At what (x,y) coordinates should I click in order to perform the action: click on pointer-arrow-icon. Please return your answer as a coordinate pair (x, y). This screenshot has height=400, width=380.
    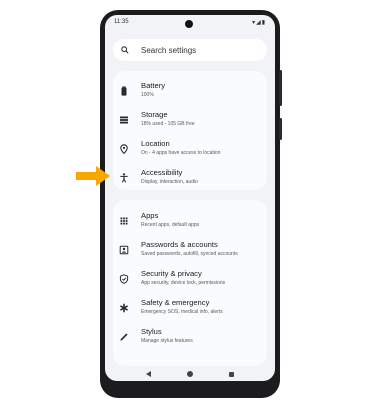
    Looking at the image, I should click on (93, 176).